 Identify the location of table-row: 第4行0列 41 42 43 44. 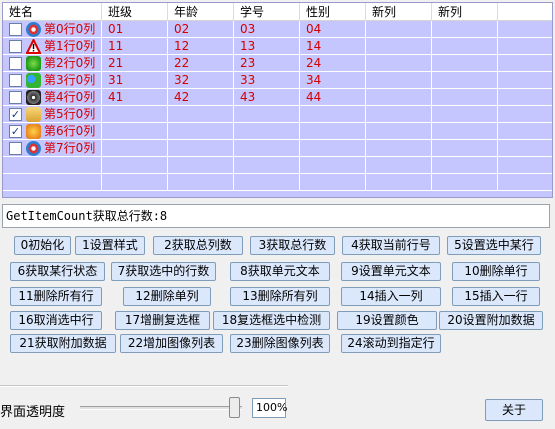
(277, 97).